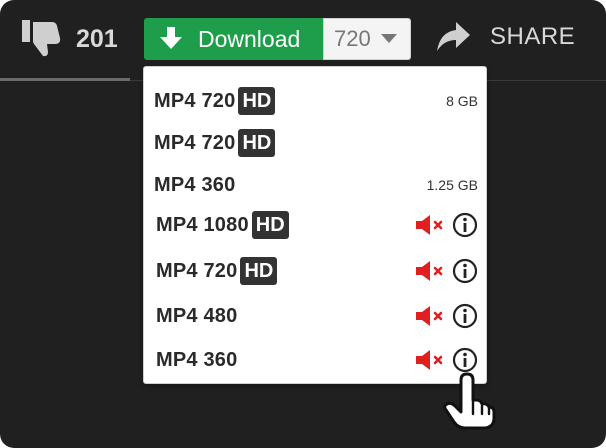  I want to click on format-label: MP4 1080, so click(202, 224).